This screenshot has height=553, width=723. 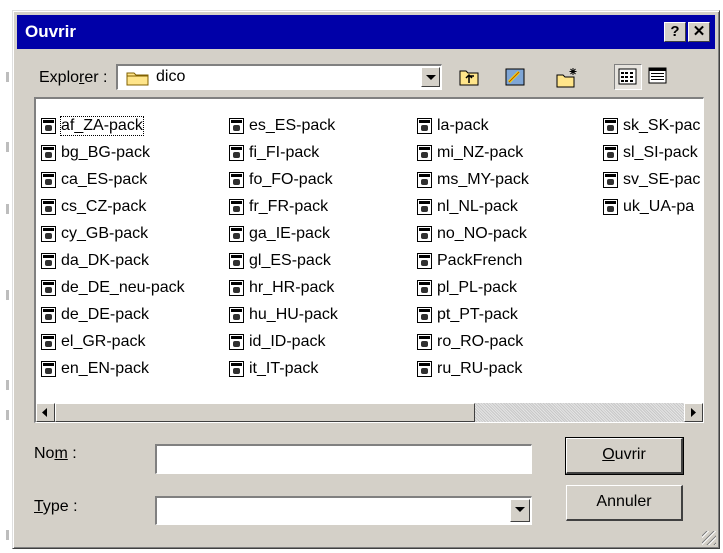 What do you see at coordinates (292, 125) in the screenshot?
I see `file-name: es_ES-pack` at bounding box center [292, 125].